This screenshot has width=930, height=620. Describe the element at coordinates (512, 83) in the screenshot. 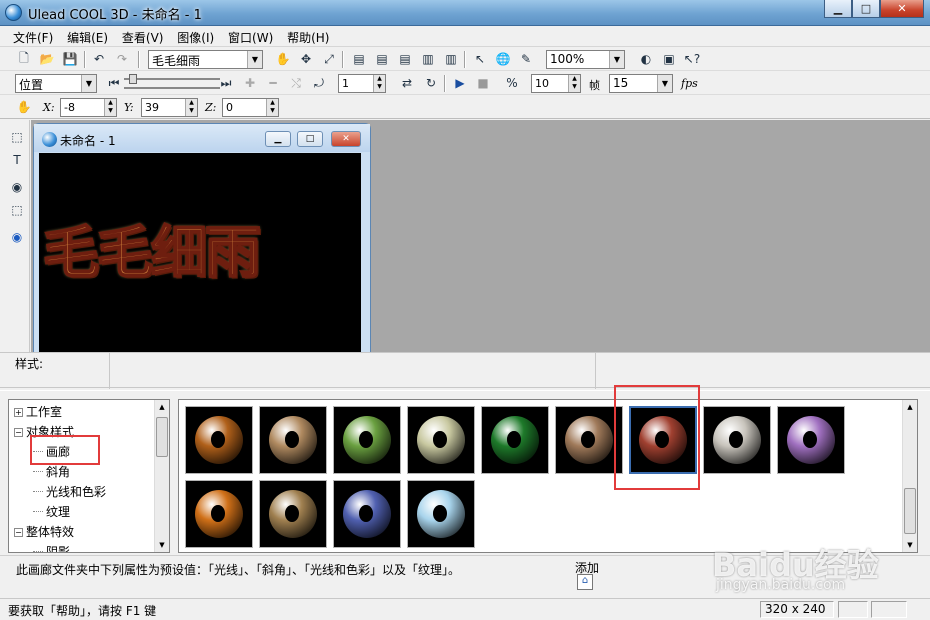

I see `smooth-icon: %` at that location.